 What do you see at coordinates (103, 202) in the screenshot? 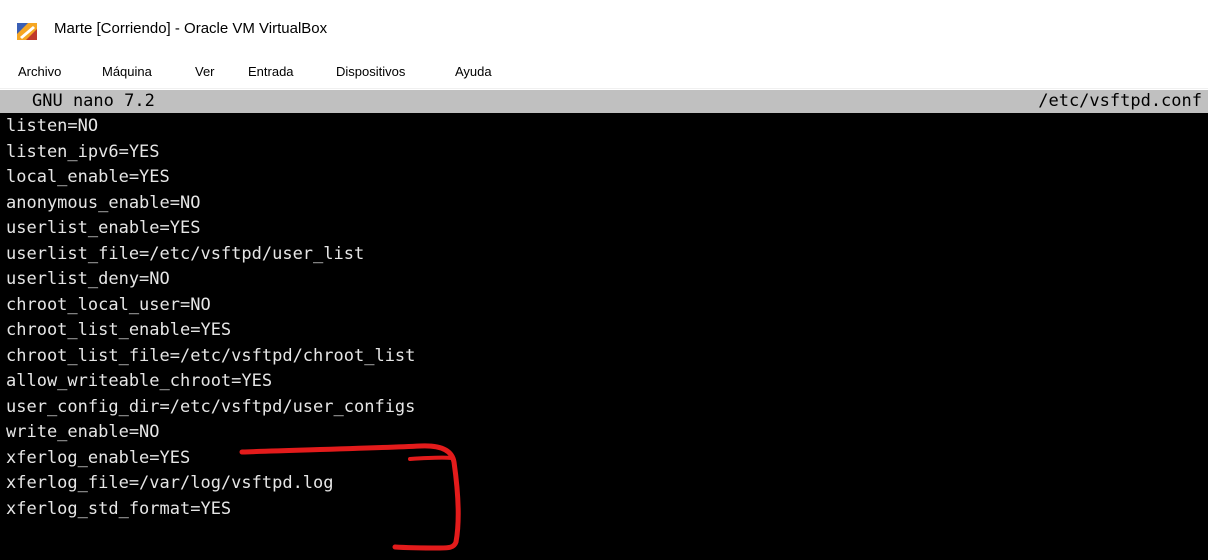
I see `editor-line: anonymous_enable=NO` at bounding box center [103, 202].